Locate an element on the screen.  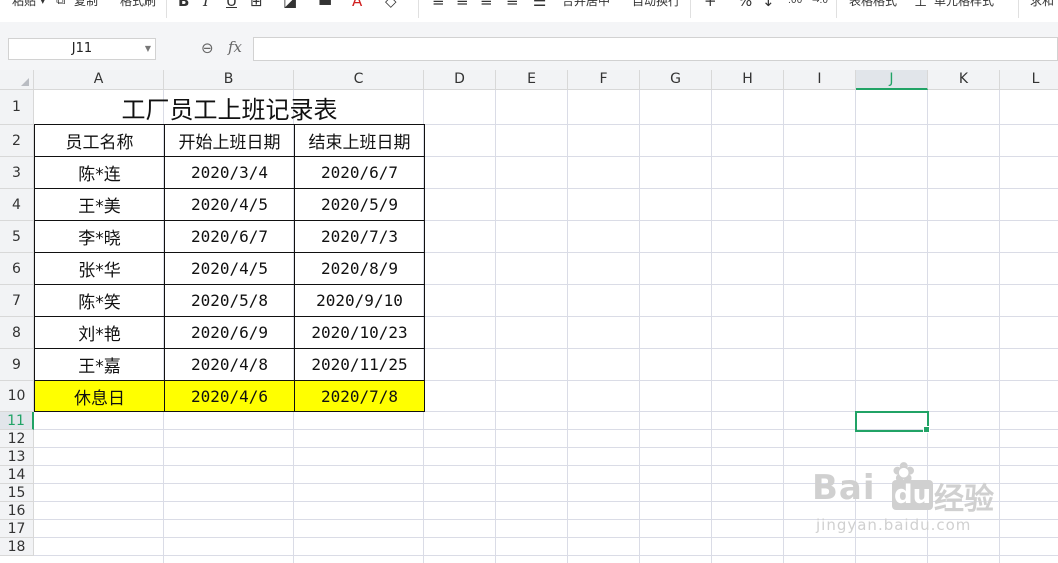
column-header: B is located at coordinates (229, 80).